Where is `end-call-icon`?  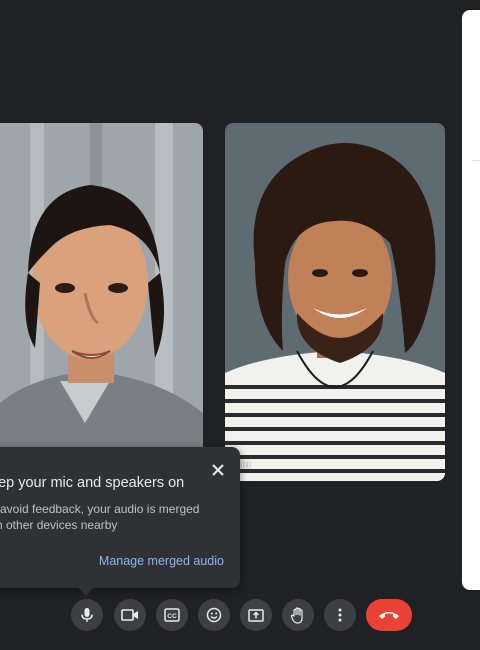
end-call-icon is located at coordinates (389, 615).